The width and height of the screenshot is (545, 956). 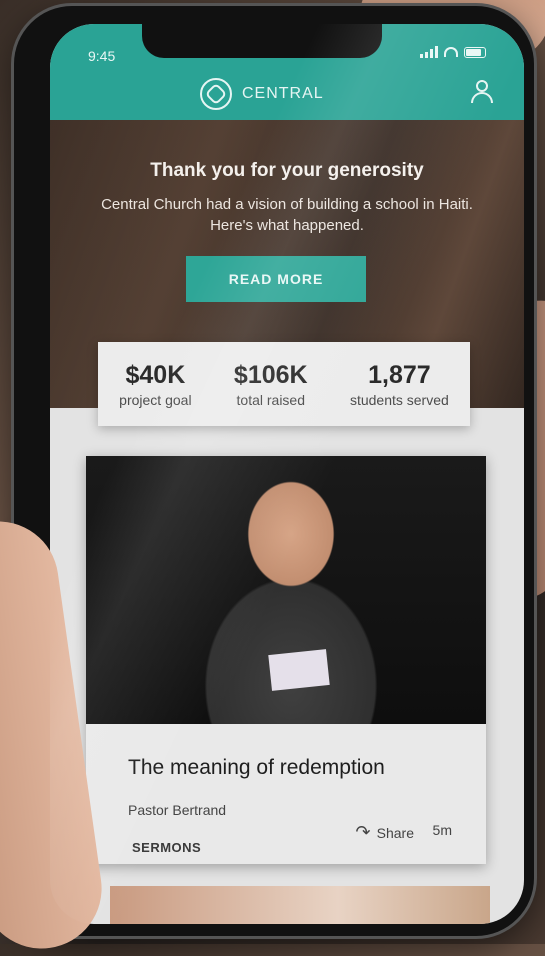 What do you see at coordinates (287, 170) in the screenshot?
I see `hero-title: Thank you for your generosity` at bounding box center [287, 170].